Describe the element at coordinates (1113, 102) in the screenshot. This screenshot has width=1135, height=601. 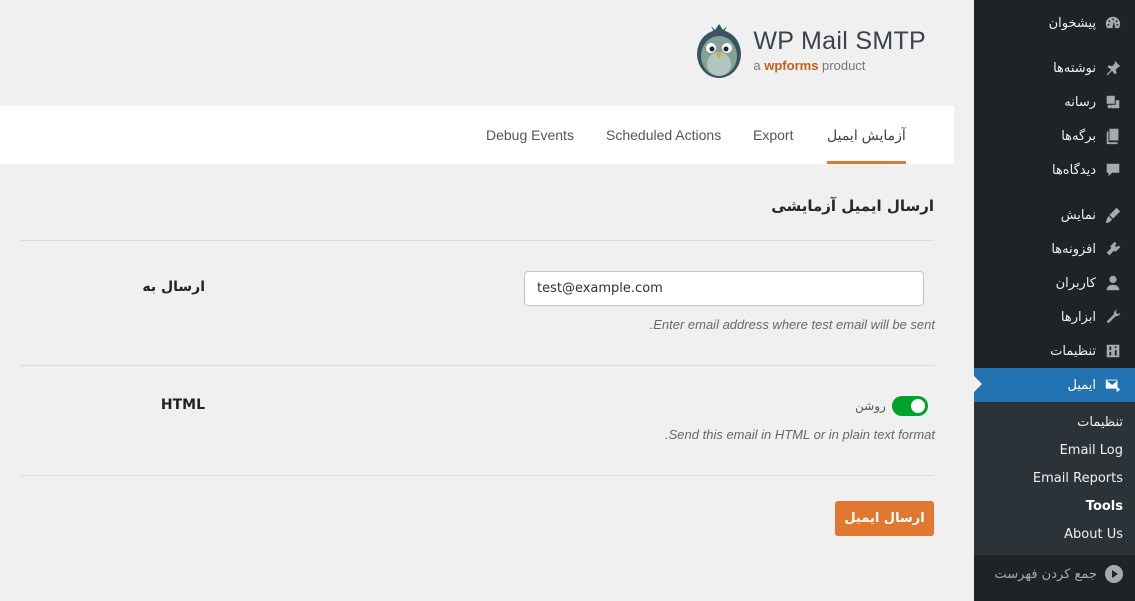
I see `media-icon` at that location.